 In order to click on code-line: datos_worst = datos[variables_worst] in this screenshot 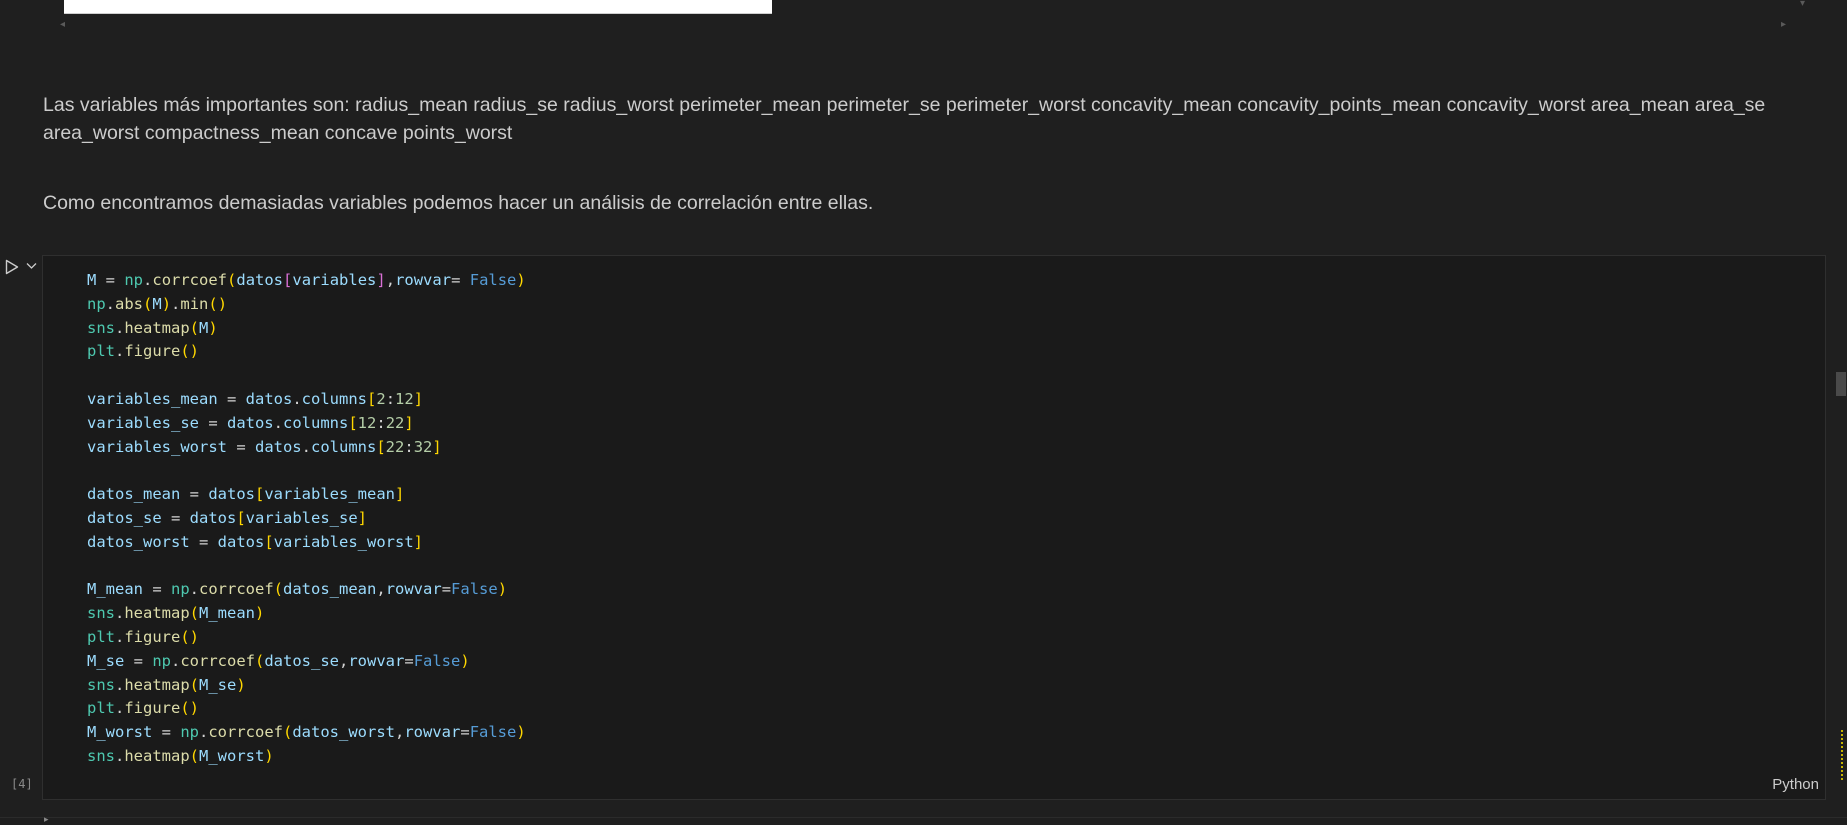, I will do `click(306, 543)`.